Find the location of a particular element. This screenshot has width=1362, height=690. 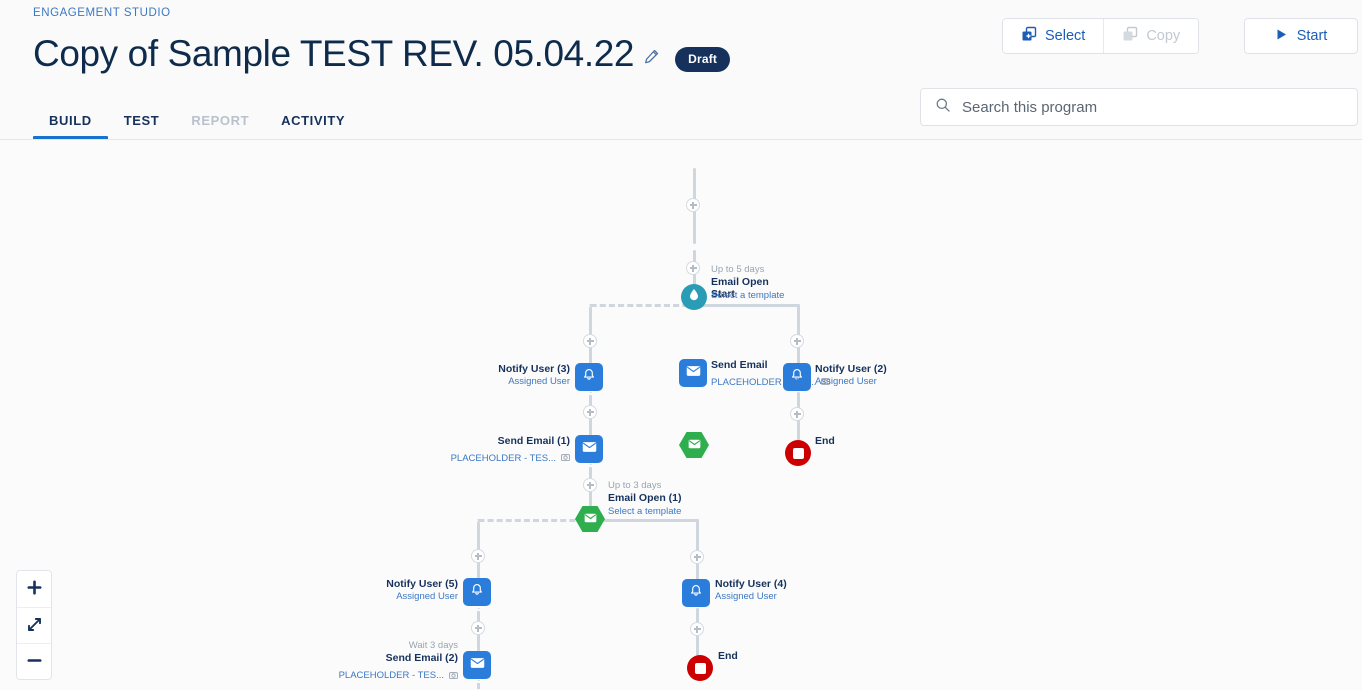

tab-build: BUILD is located at coordinates (70, 126).